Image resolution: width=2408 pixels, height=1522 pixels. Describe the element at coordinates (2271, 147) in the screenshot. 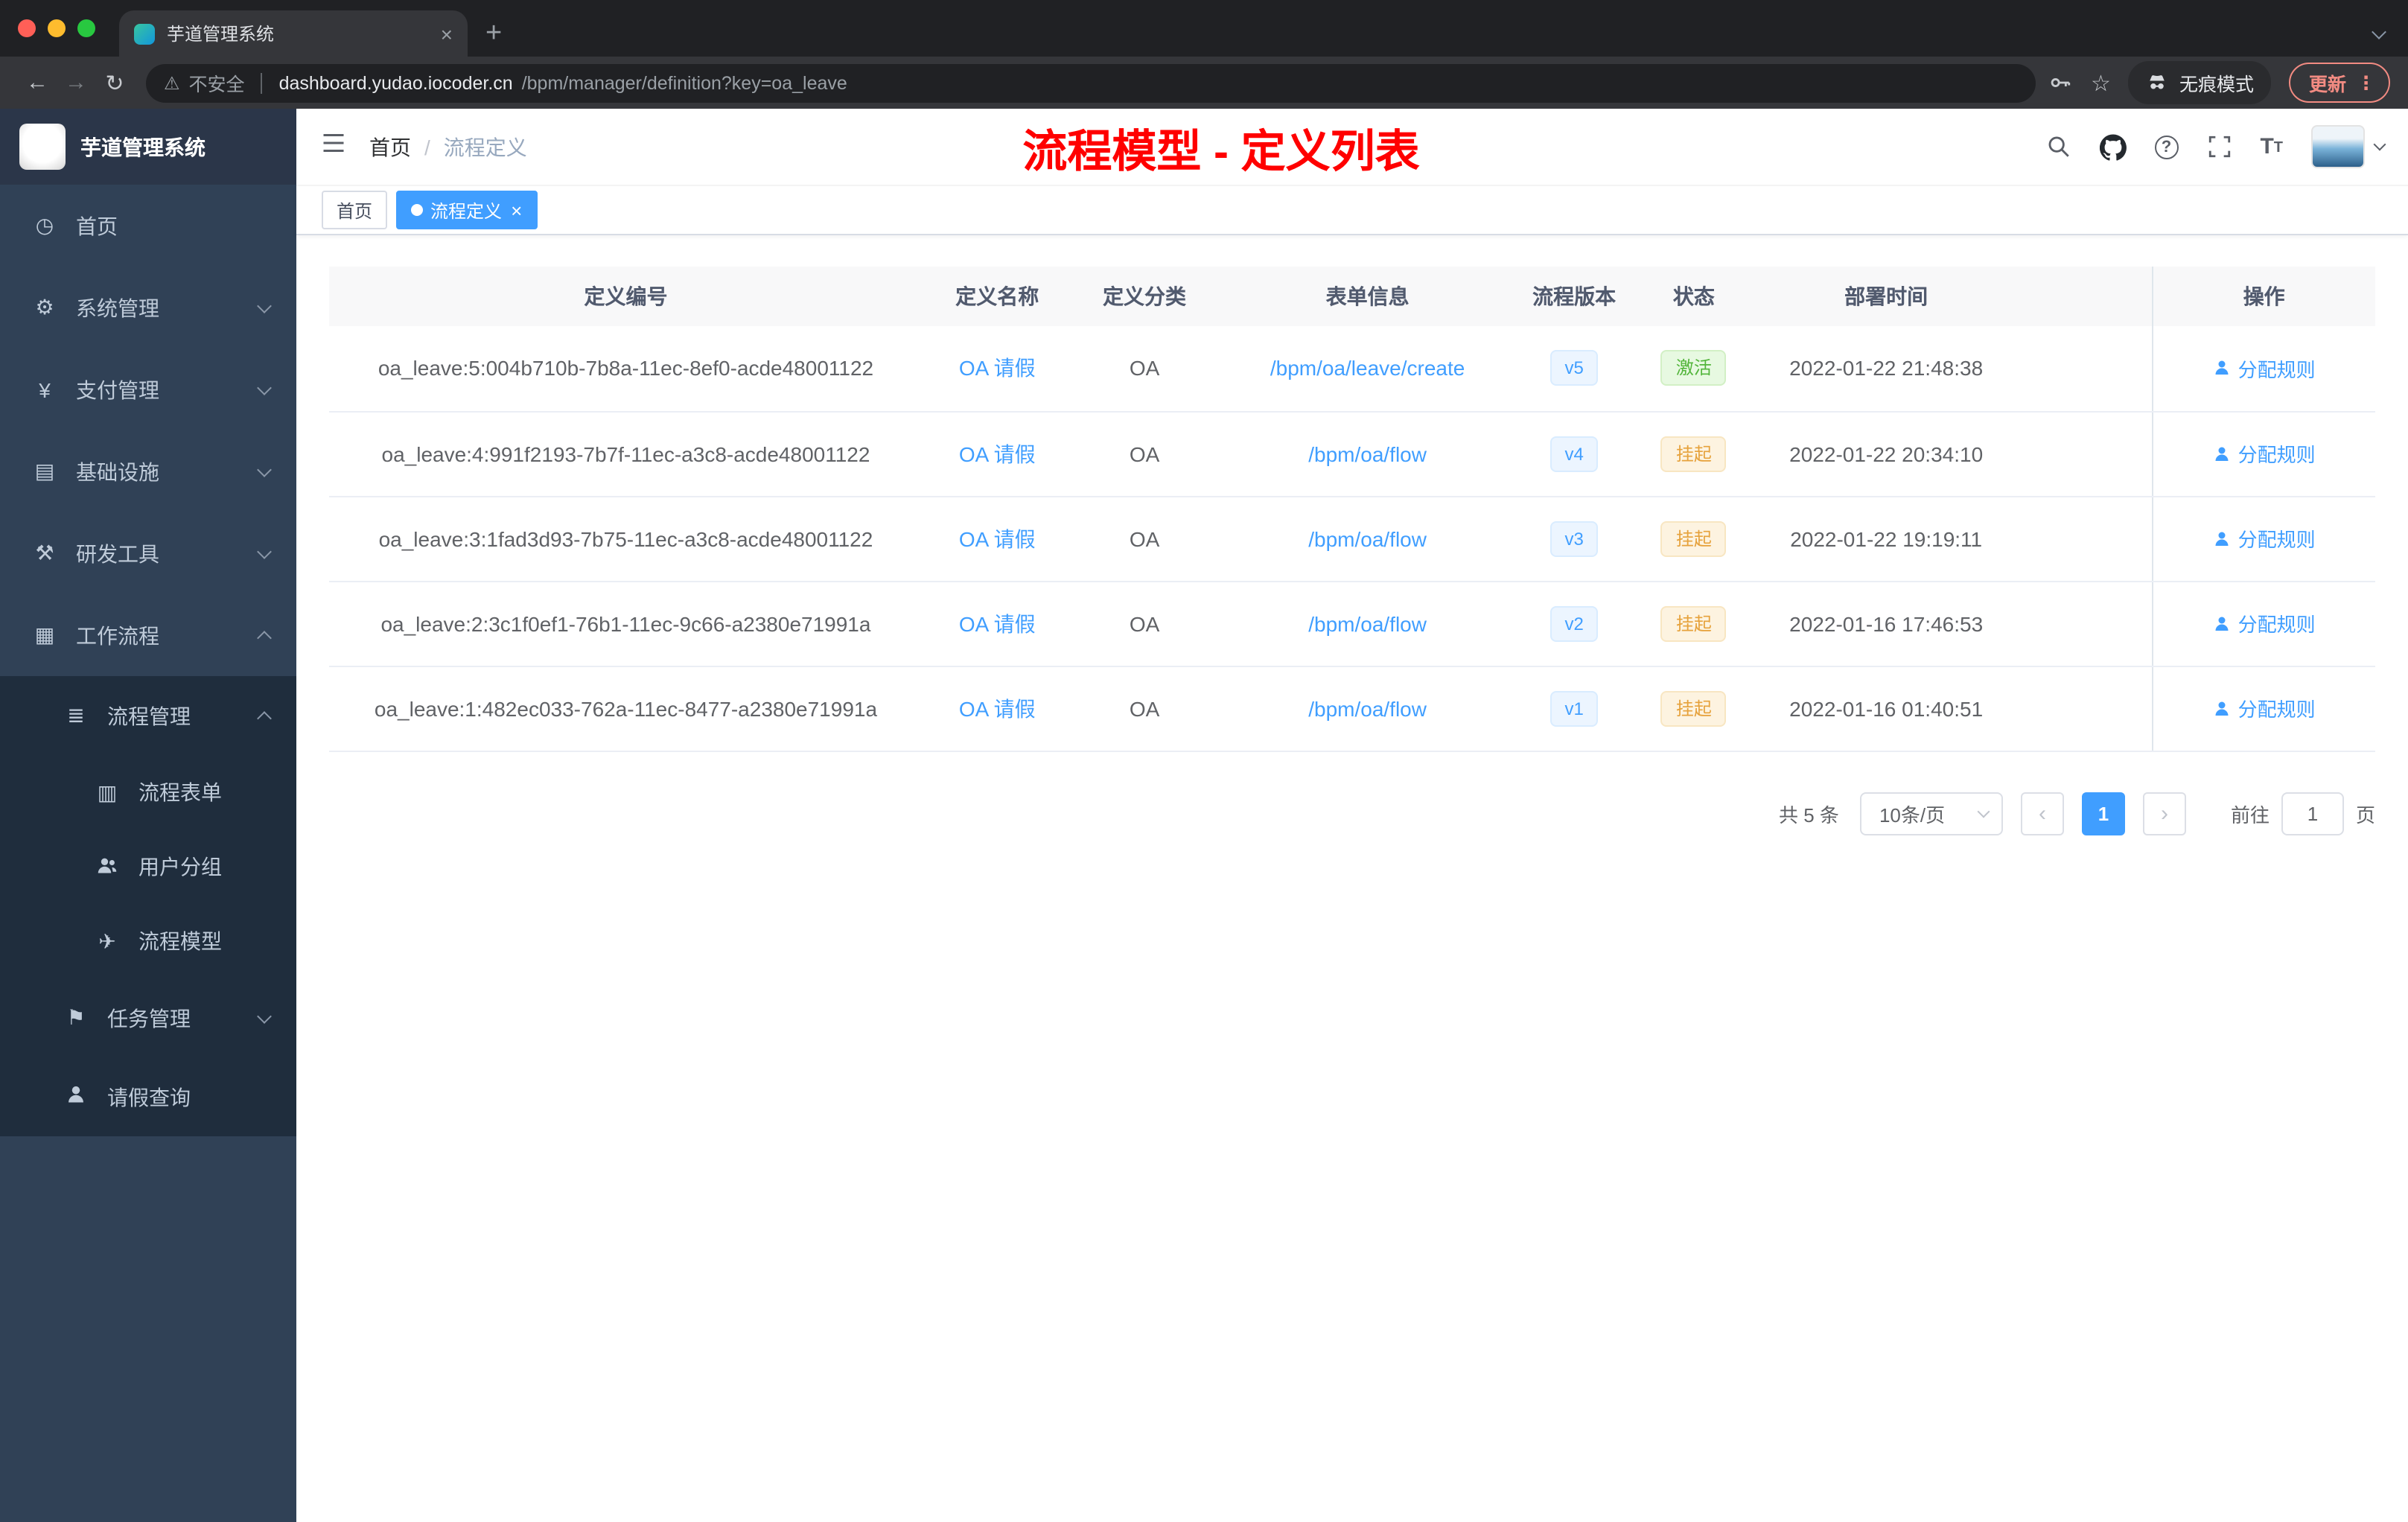

I see `font-size-icon: TT` at that location.